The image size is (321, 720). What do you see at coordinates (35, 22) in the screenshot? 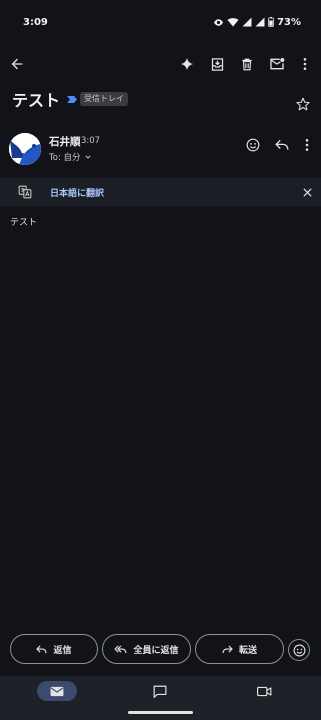
I see `status-time: 3:09` at bounding box center [35, 22].